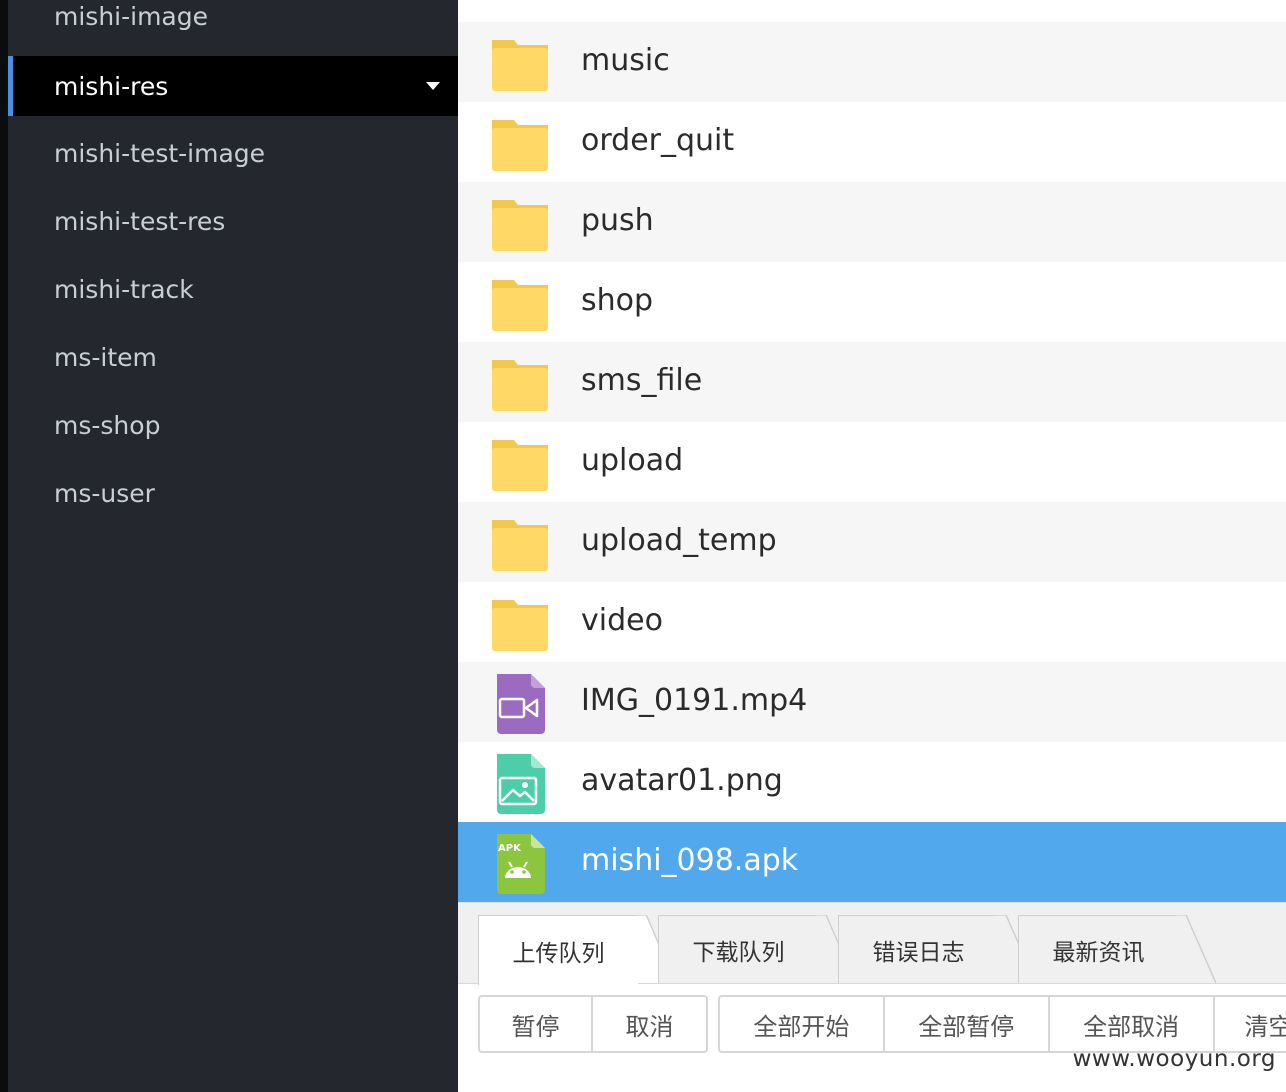  What do you see at coordinates (918, 952) in the screenshot?
I see `tab-label: 错误日志` at bounding box center [918, 952].